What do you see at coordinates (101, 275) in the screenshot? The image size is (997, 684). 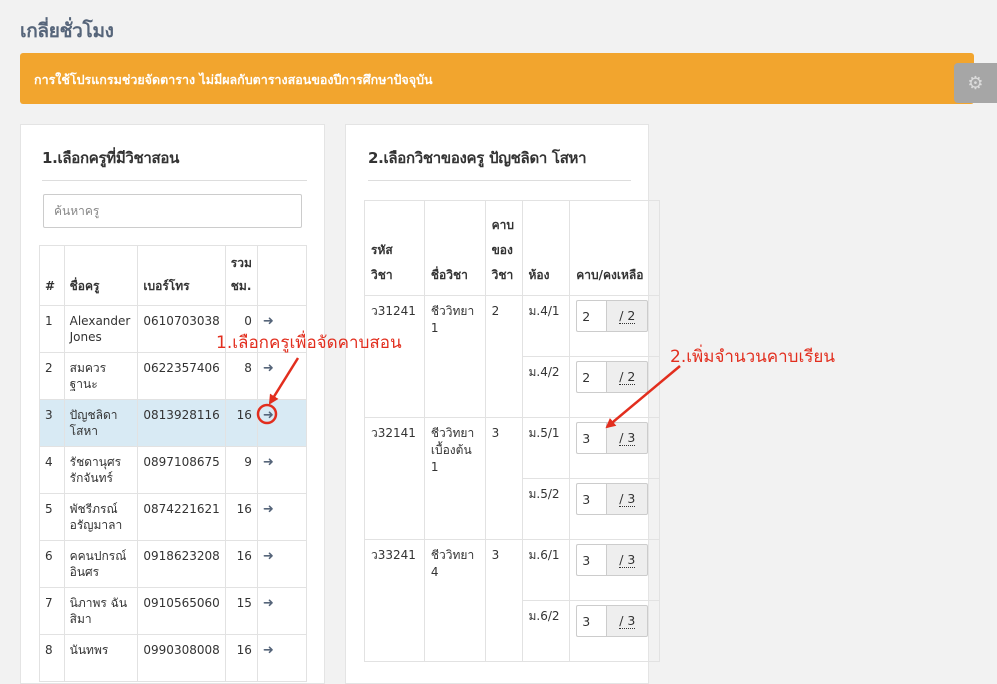 I see `col-name: ชื่อครู` at bounding box center [101, 275].